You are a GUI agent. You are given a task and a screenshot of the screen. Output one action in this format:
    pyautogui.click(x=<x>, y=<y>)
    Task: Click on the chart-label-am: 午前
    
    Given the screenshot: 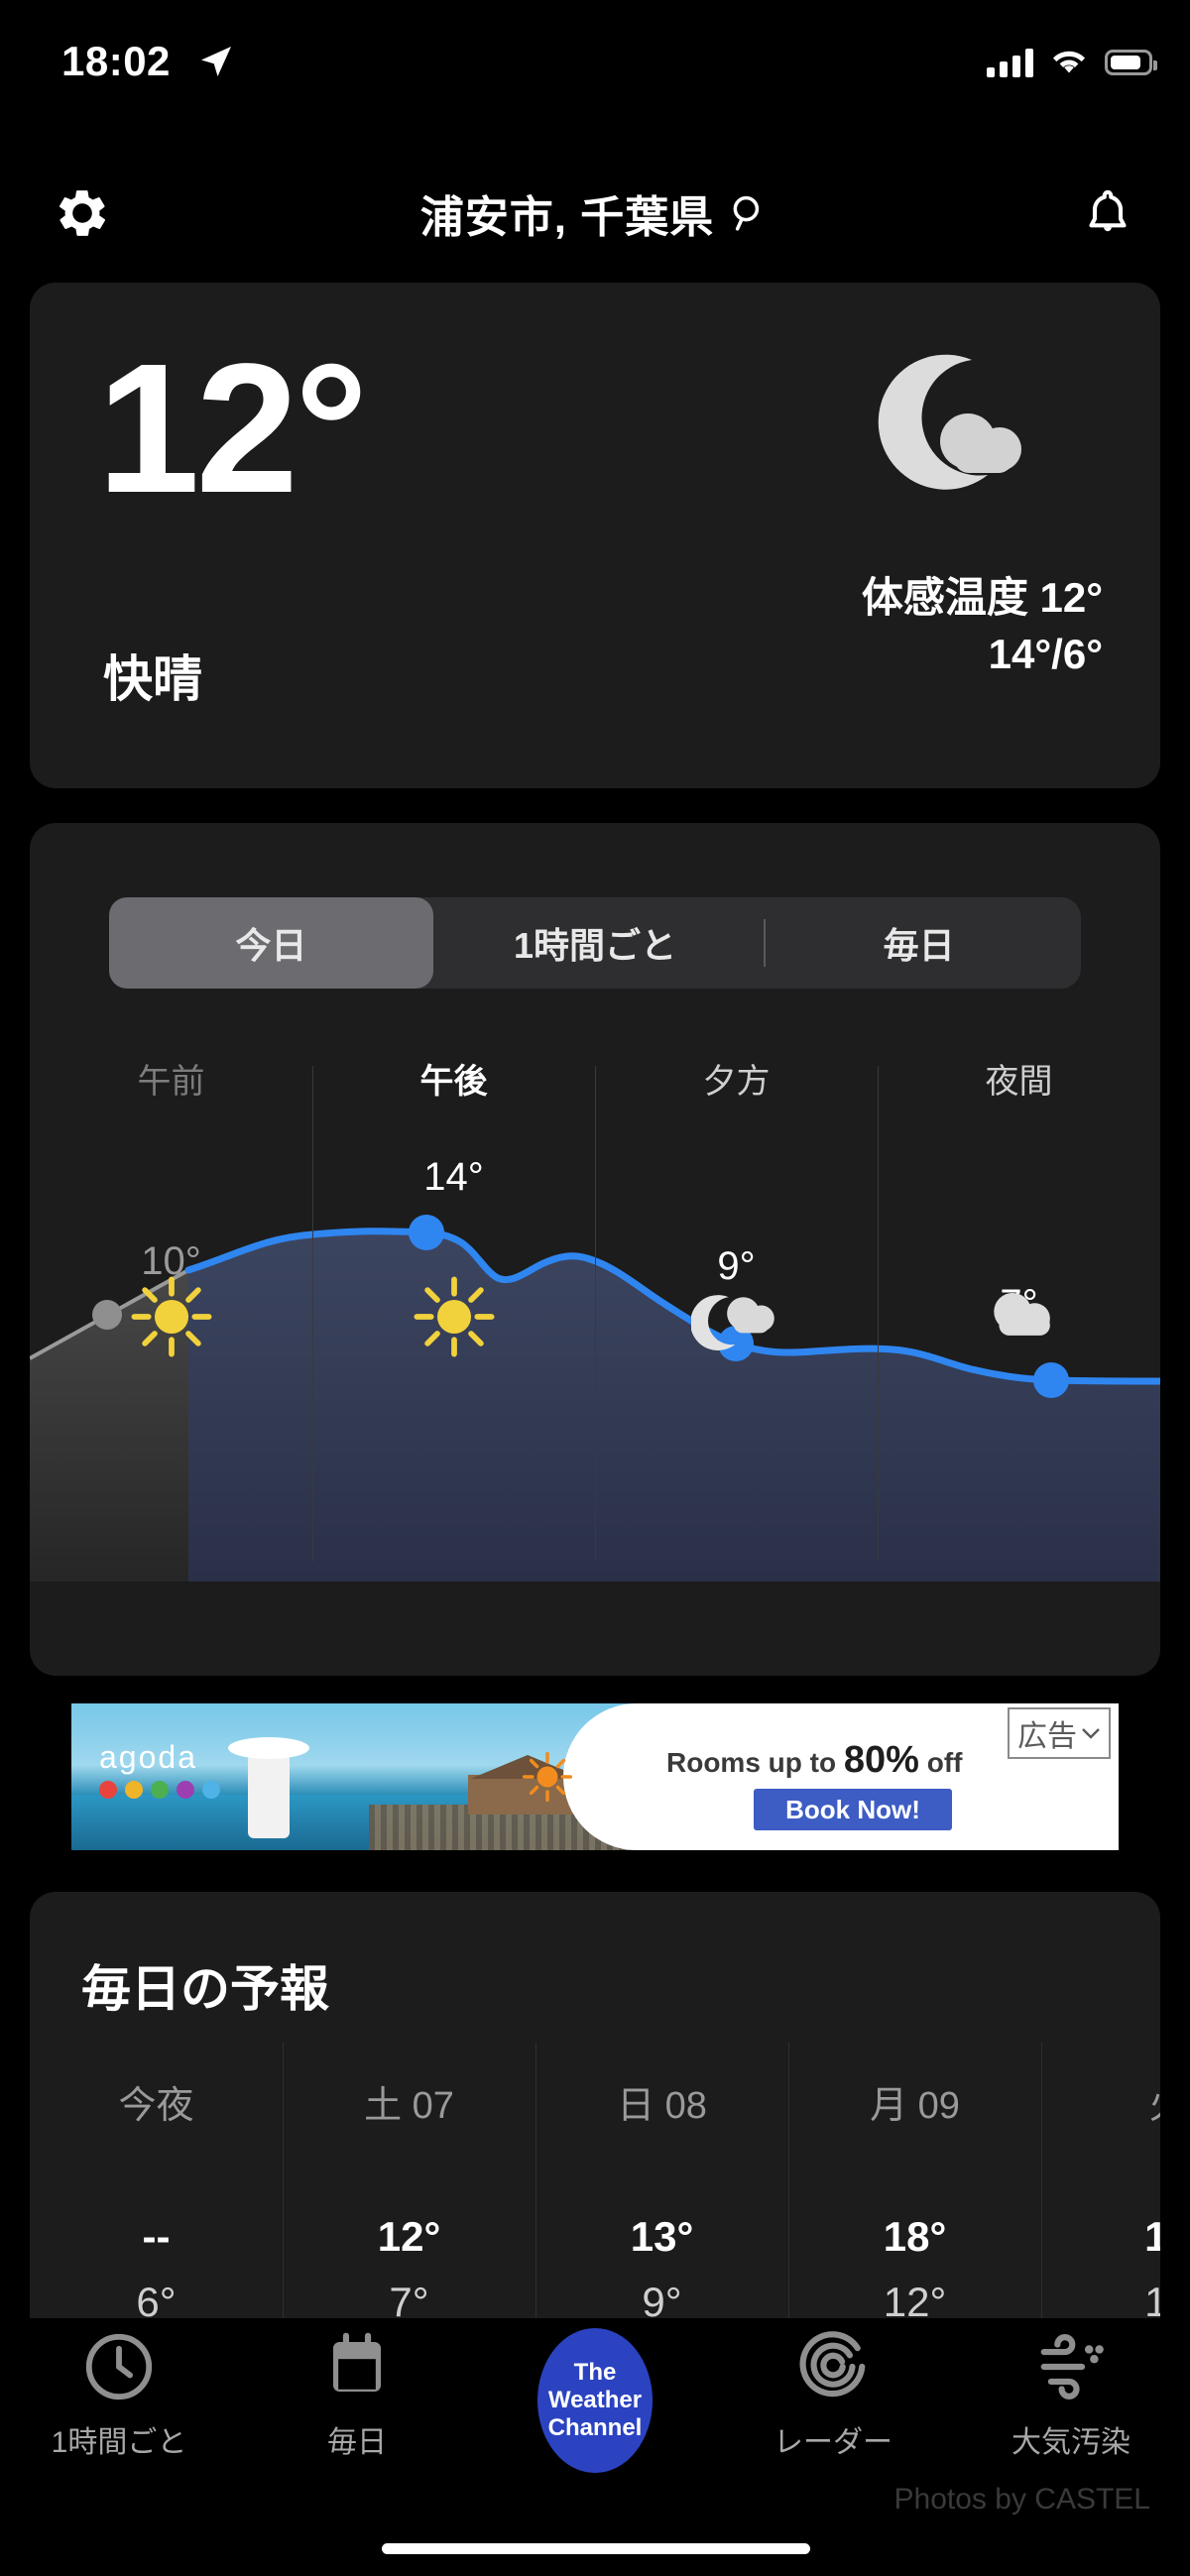 What is the action you would take?
    pyautogui.click(x=171, y=1082)
    